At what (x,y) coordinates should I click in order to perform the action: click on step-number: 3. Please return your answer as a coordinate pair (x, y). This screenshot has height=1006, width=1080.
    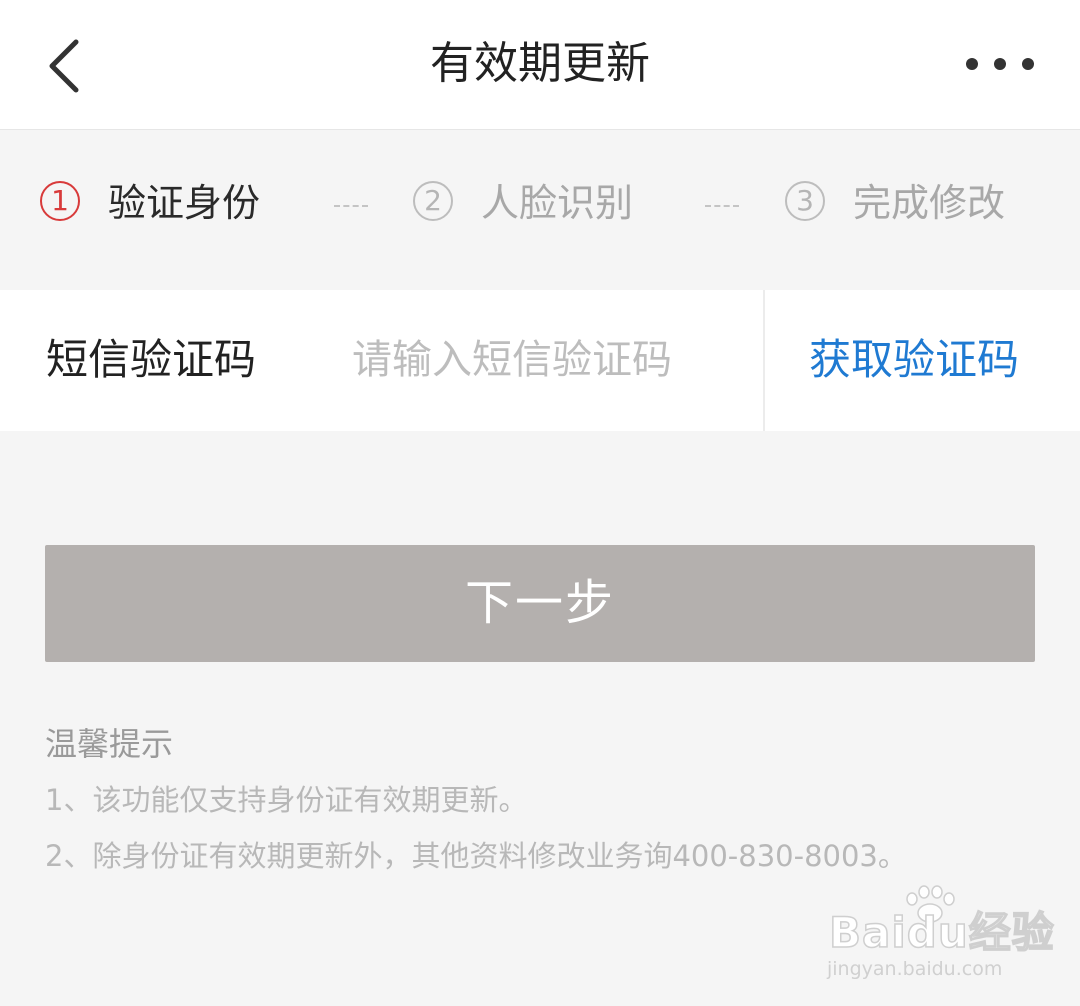
    Looking at the image, I should click on (805, 201).